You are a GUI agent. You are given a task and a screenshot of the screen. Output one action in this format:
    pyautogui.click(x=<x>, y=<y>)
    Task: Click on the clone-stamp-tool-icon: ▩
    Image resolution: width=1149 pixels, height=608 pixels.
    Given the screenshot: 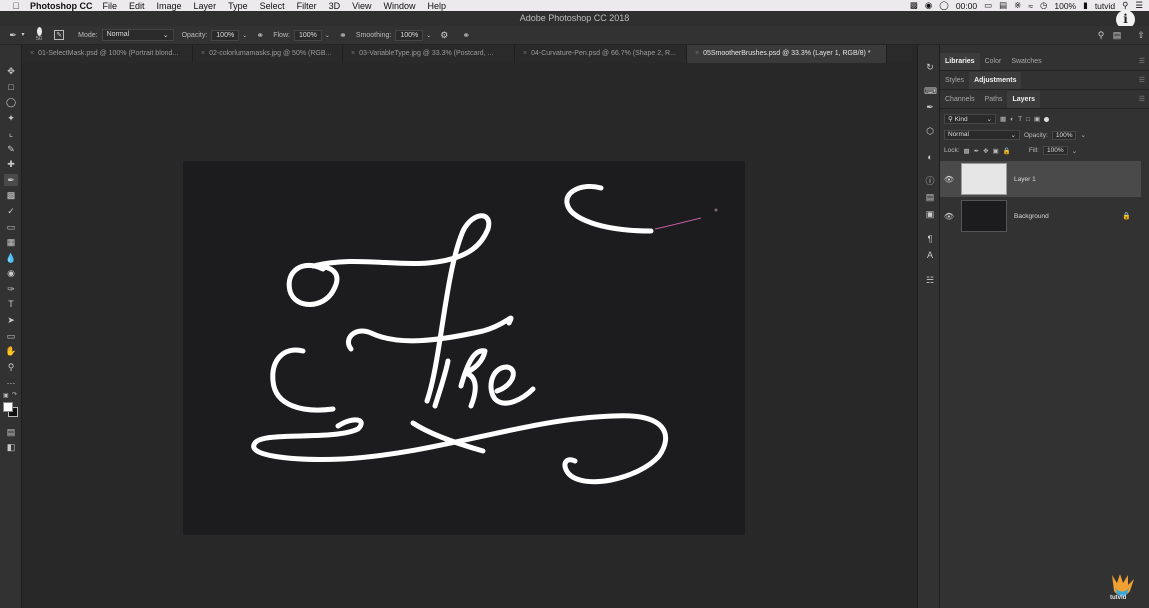 What is the action you would take?
    pyautogui.click(x=11, y=195)
    